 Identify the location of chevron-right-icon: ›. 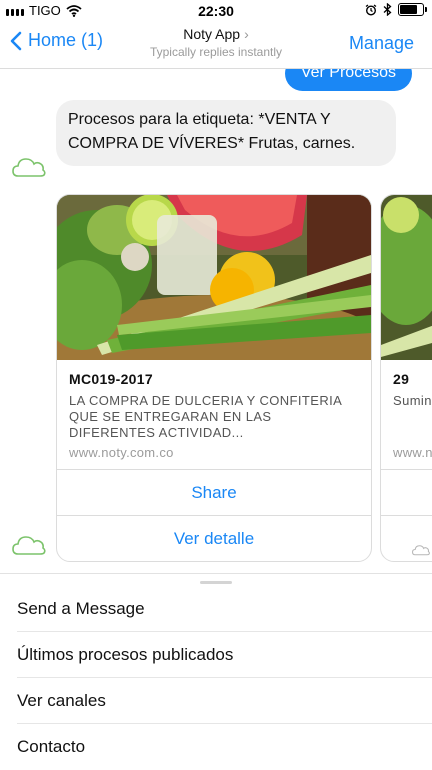
(246, 34).